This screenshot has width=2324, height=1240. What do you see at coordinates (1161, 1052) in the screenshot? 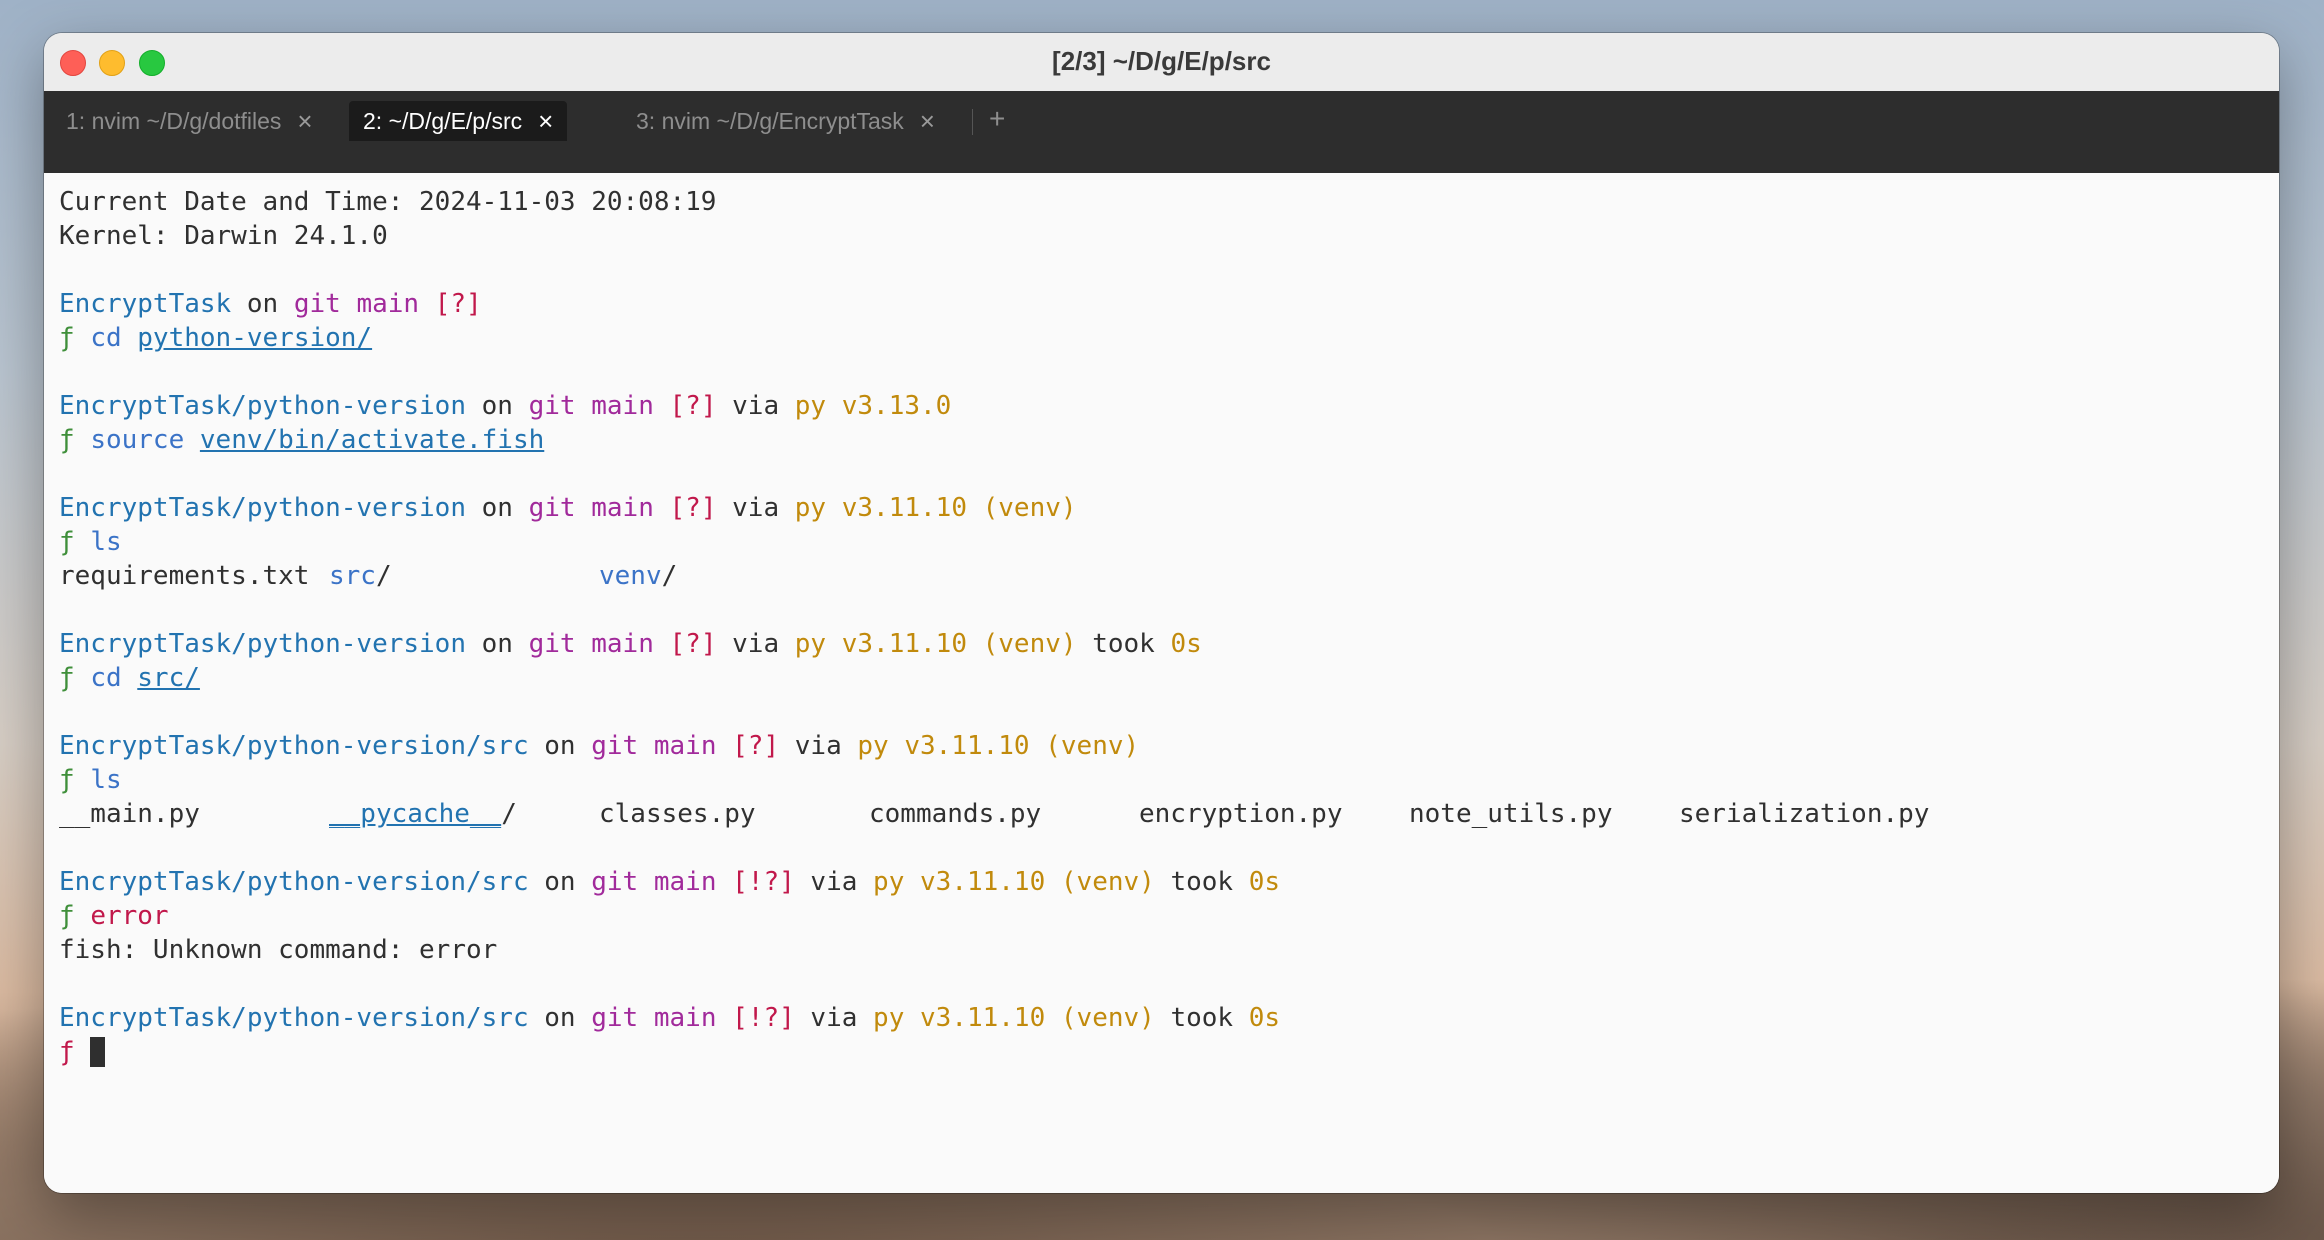
I see `input-line: ƒ` at bounding box center [1161, 1052].